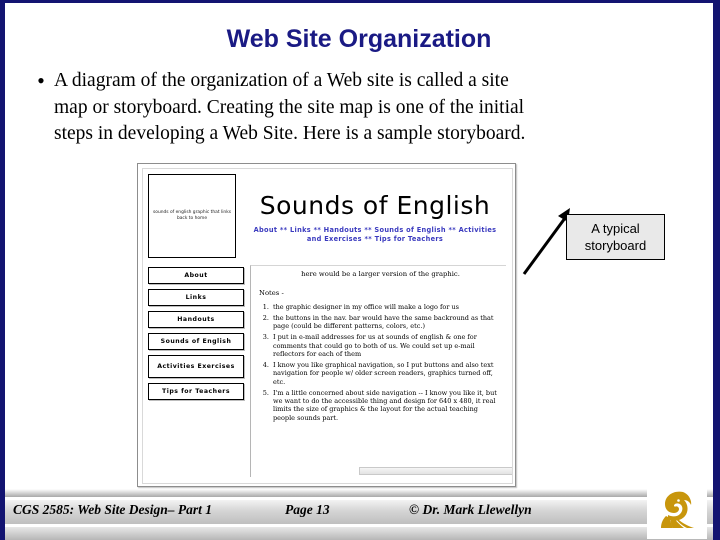  What do you see at coordinates (360, 1) in the screenshot?
I see `slide-border-top` at bounding box center [360, 1].